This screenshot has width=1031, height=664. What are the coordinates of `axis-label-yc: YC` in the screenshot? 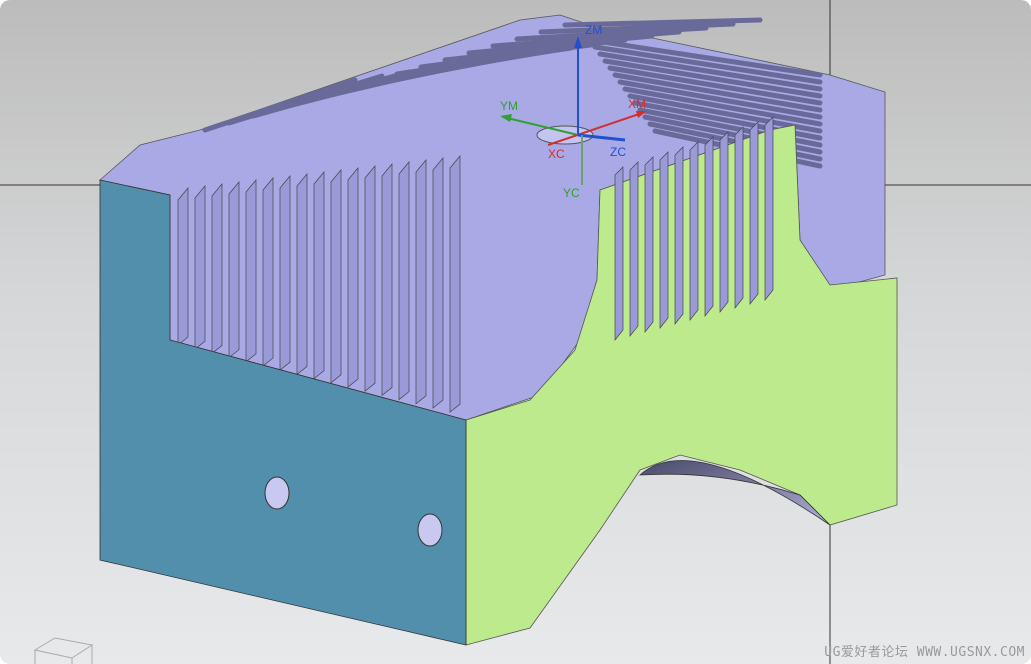 It's located at (571, 193).